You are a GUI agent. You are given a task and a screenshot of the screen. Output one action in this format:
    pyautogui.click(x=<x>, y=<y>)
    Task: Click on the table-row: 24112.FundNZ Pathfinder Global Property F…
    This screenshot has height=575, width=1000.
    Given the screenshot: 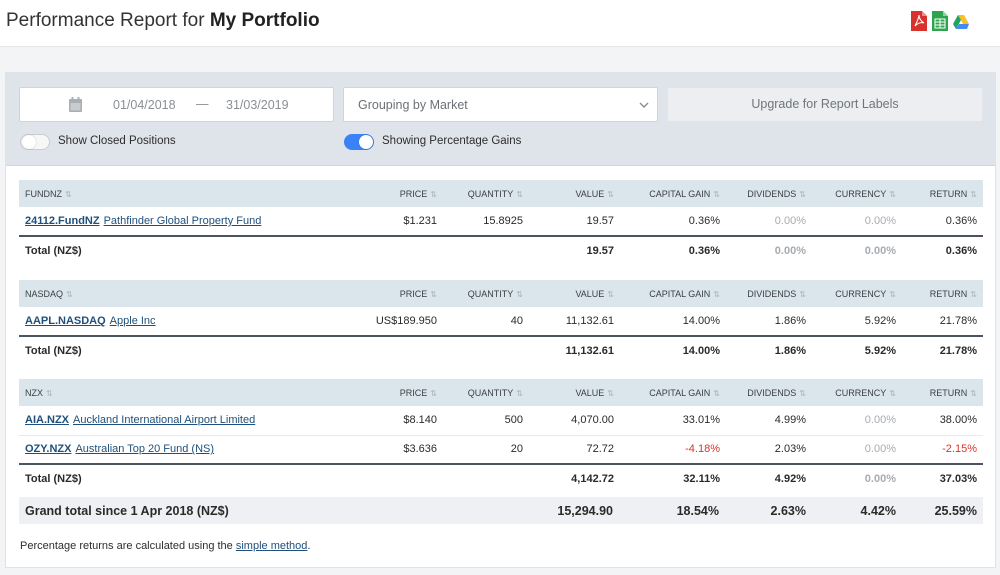 What is the action you would take?
    pyautogui.click(x=501, y=222)
    